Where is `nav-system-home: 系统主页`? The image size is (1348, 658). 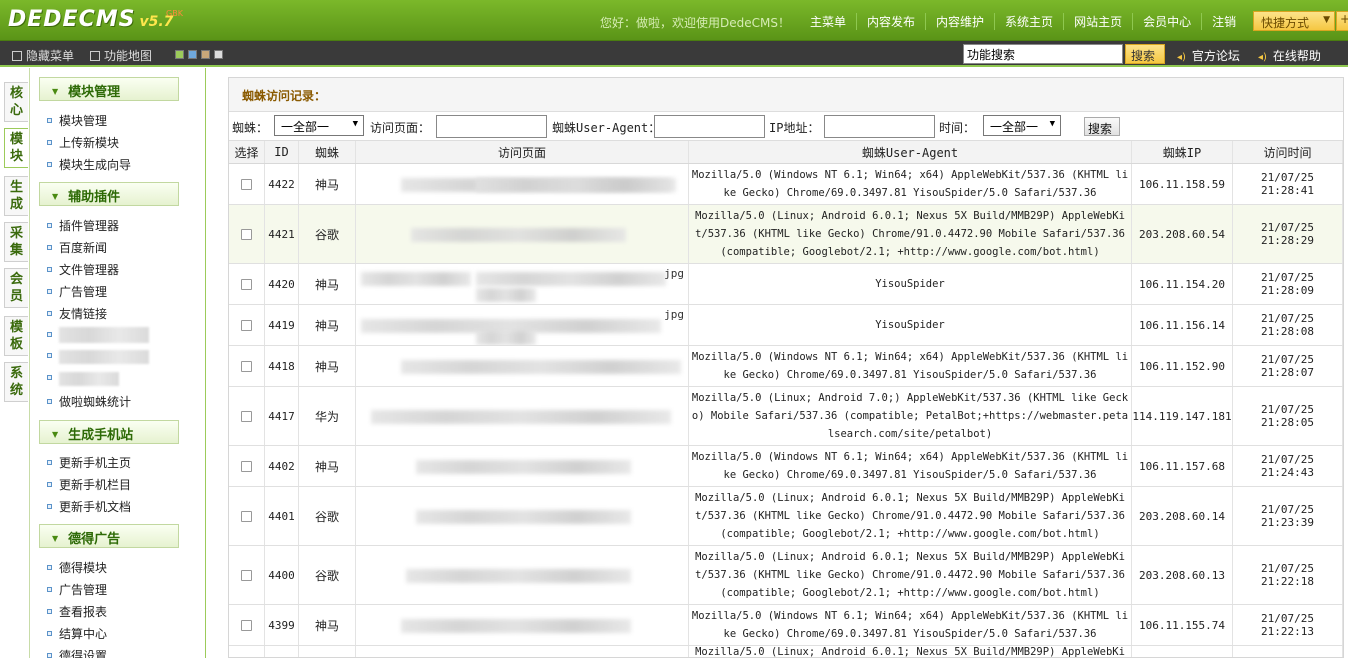 nav-system-home: 系统主页 is located at coordinates (1028, 21).